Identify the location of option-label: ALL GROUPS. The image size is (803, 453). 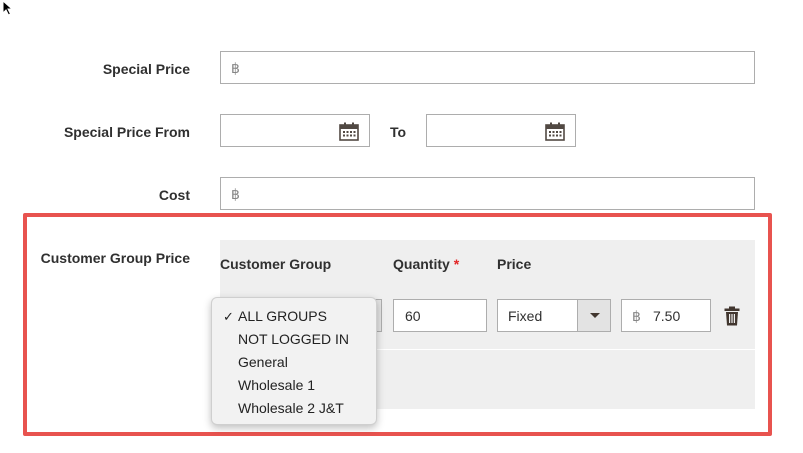
(282, 316).